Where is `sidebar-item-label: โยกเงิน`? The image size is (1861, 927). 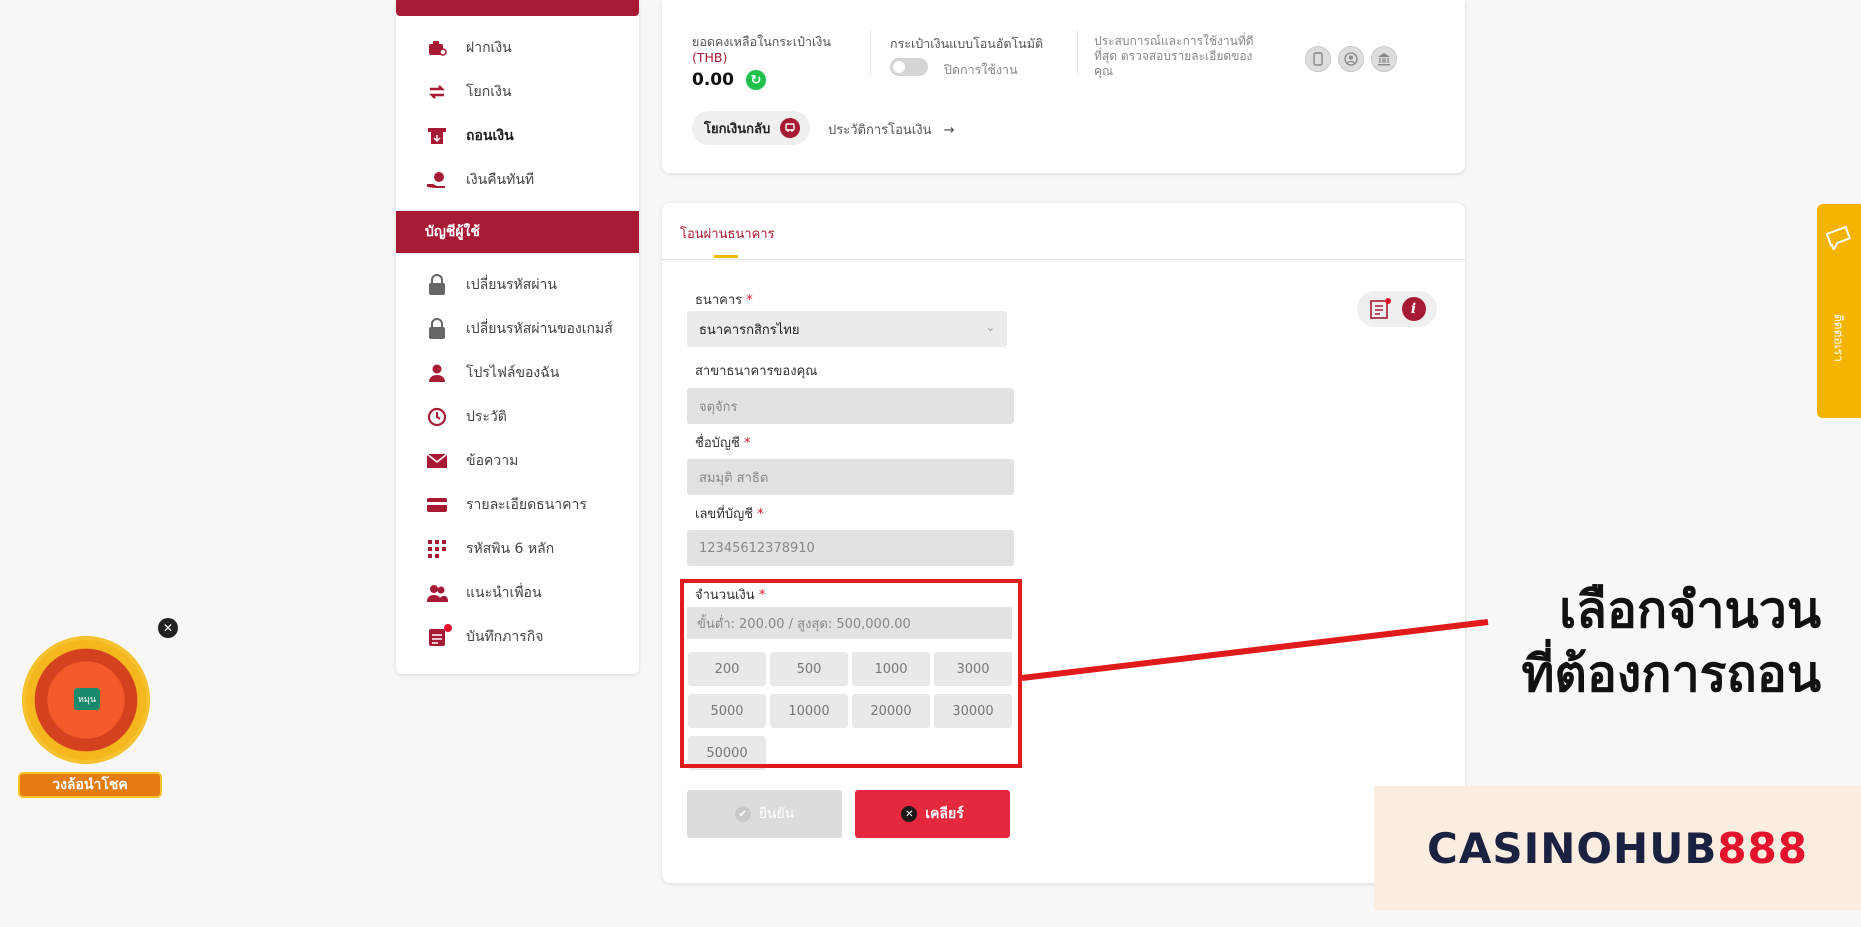 sidebar-item-label: โยกเงิน is located at coordinates (489, 92).